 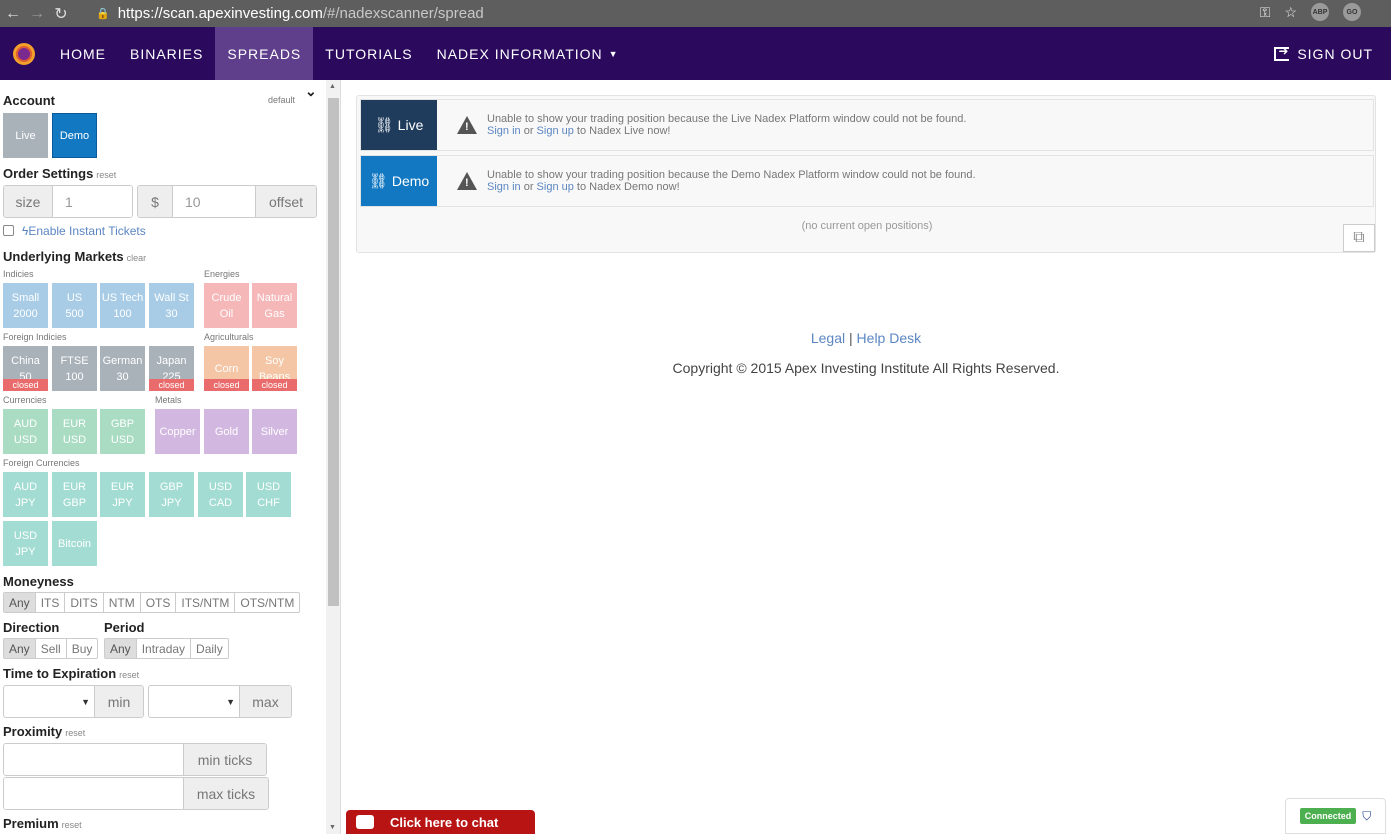 What do you see at coordinates (74, 135) in the screenshot?
I see `account-demo-button: Demo` at bounding box center [74, 135].